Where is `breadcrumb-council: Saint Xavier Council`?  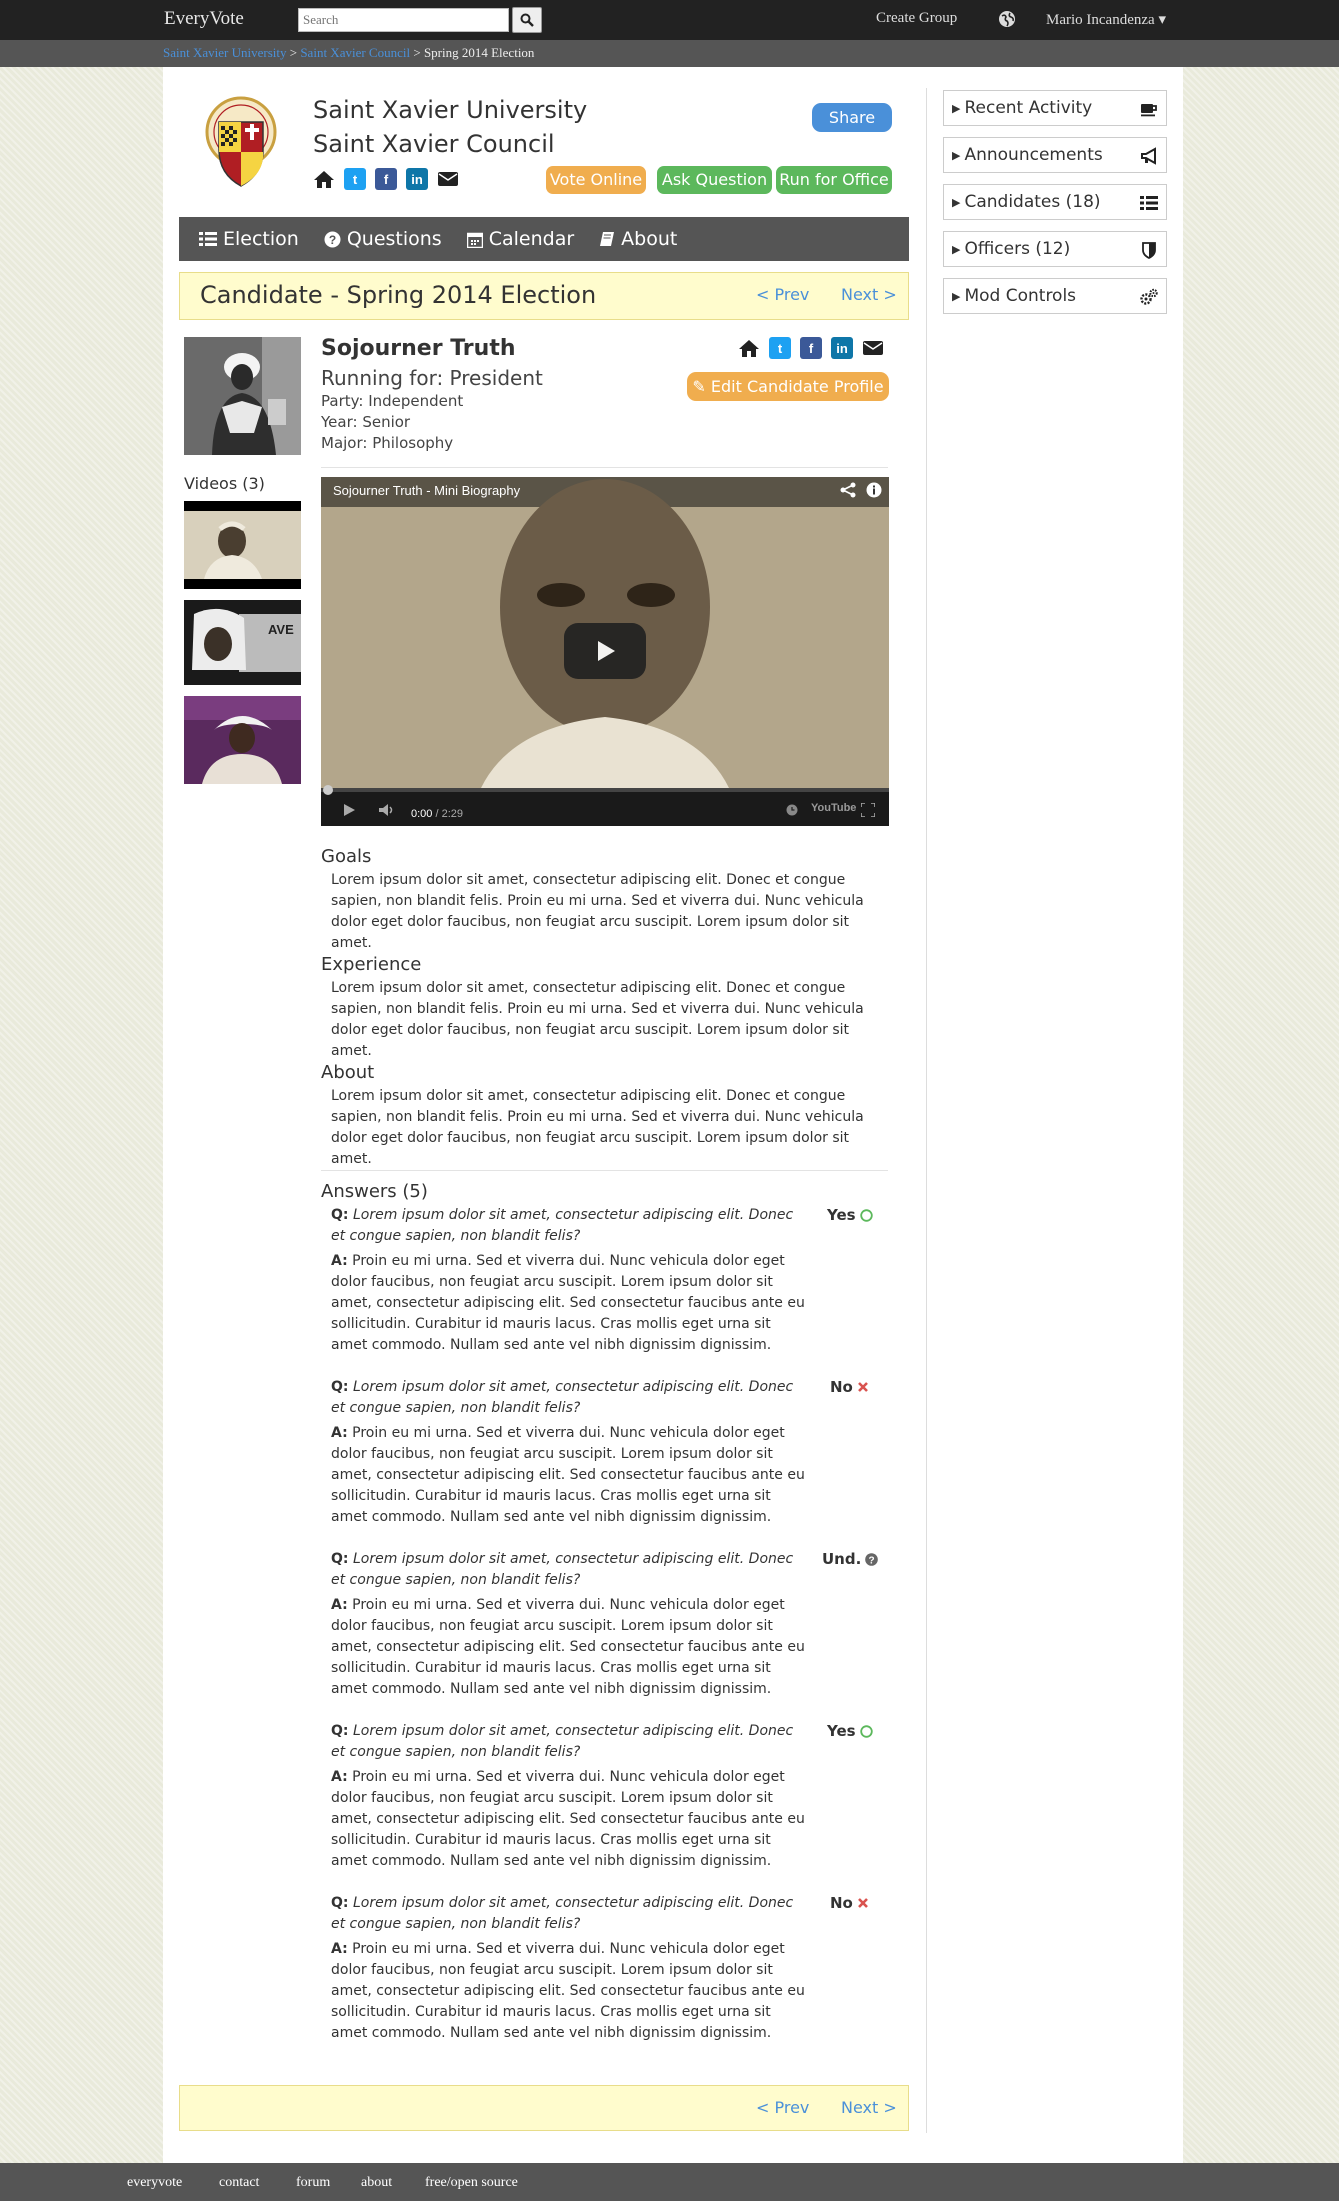 breadcrumb-council: Saint Xavier Council is located at coordinates (355, 52).